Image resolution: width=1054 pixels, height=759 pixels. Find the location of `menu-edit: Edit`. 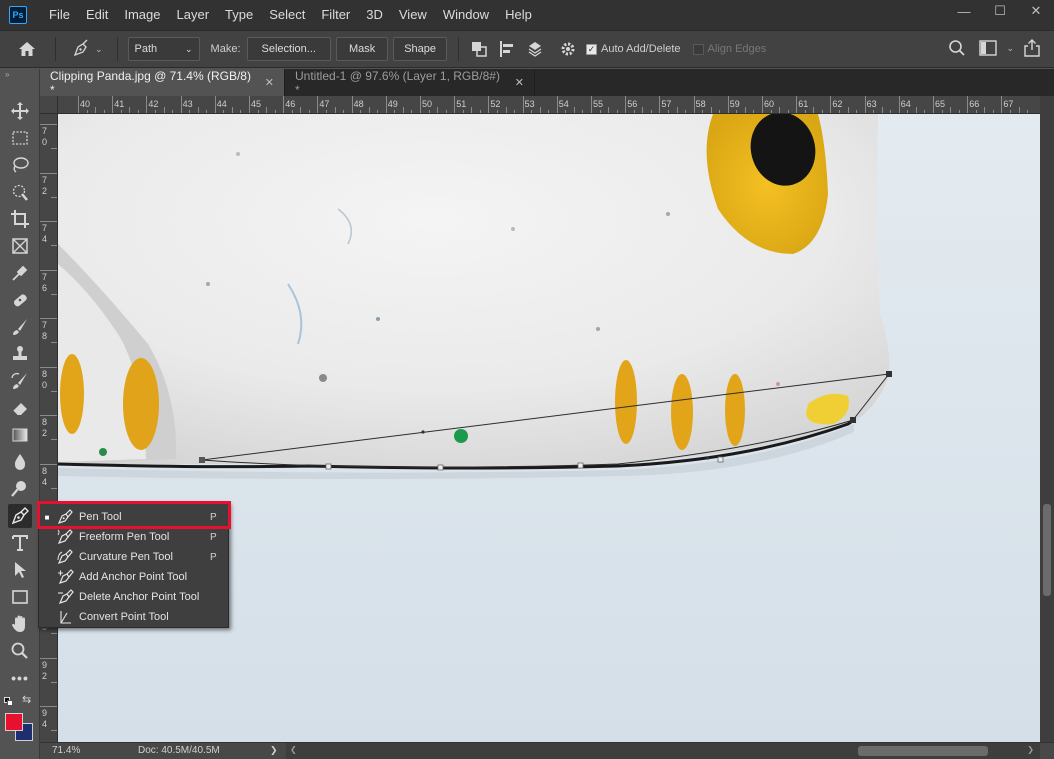

menu-edit: Edit is located at coordinates (97, 15).